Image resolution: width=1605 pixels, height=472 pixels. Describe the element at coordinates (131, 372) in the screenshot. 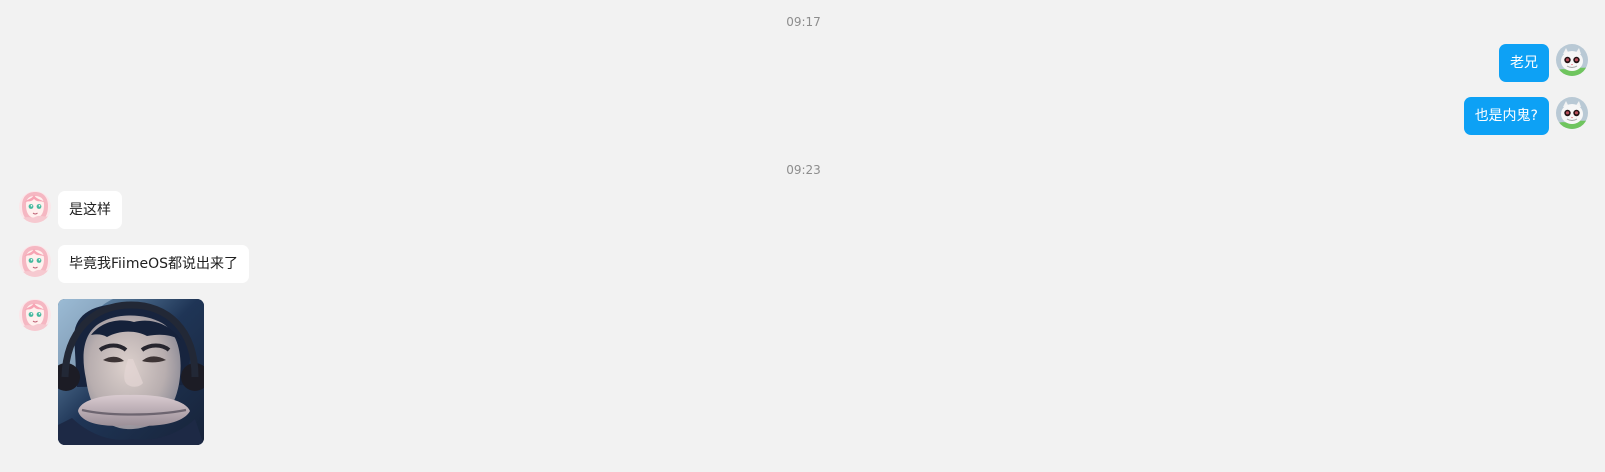

I see `stretched-face-image` at that location.